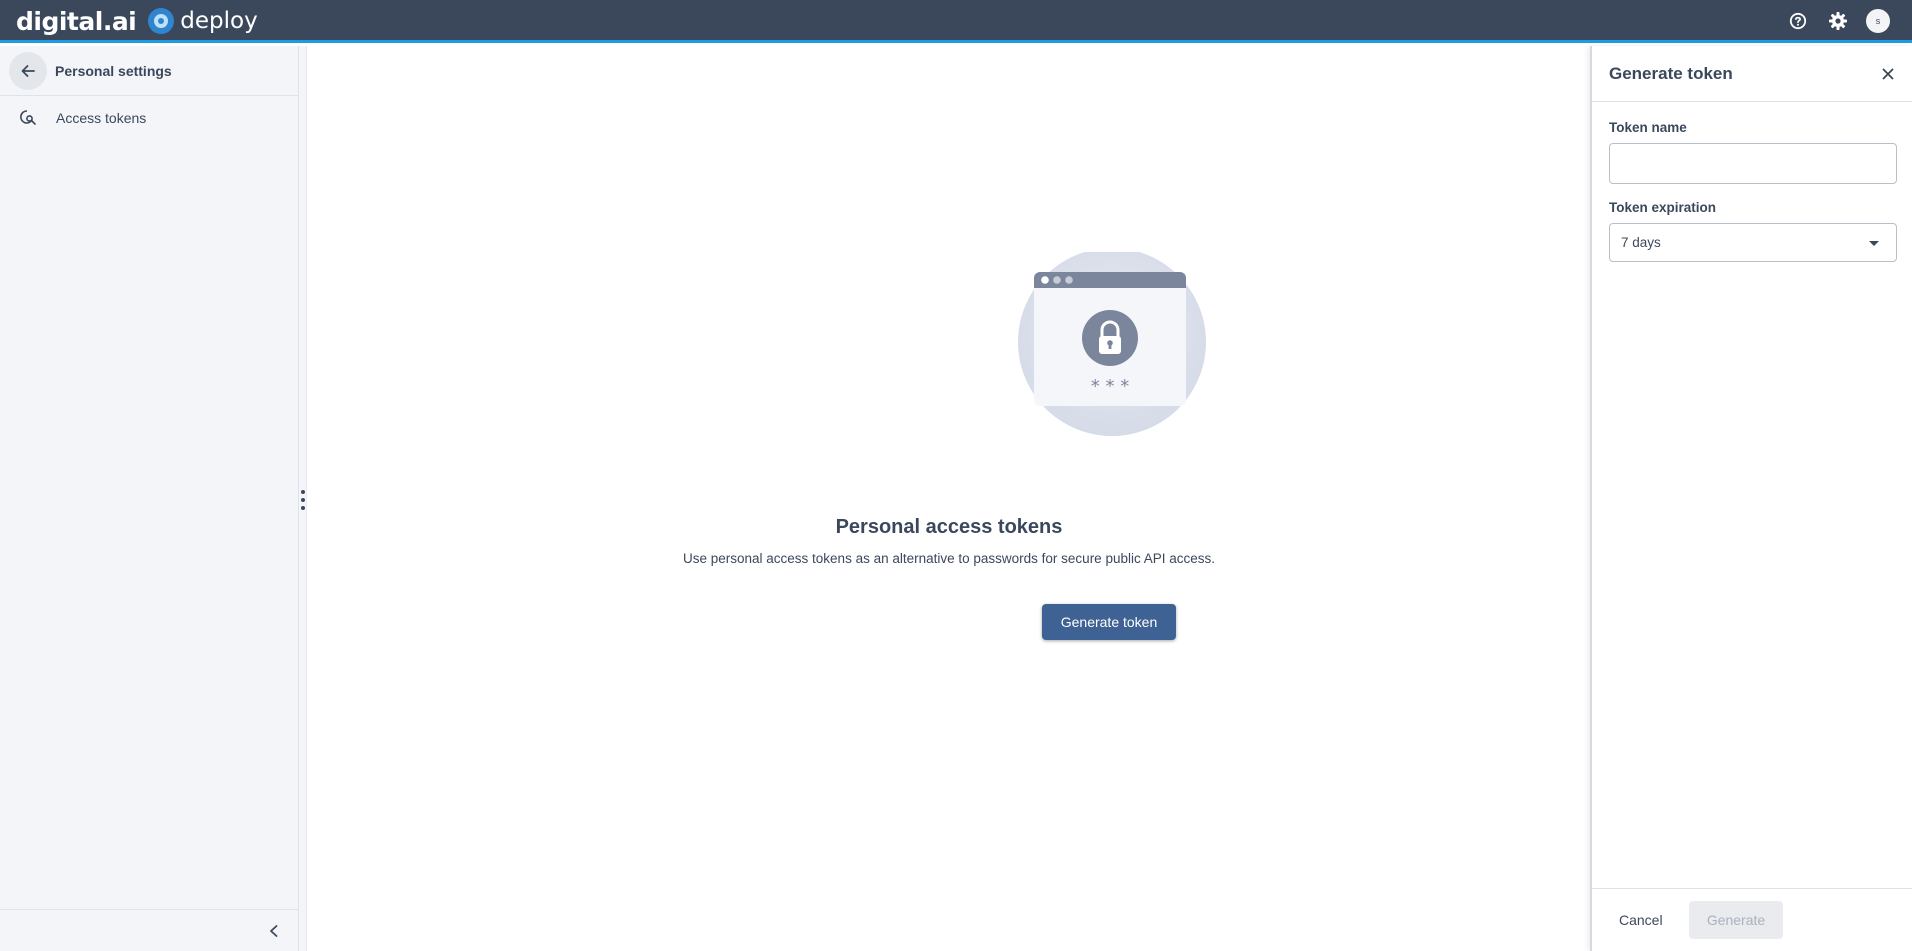  I want to click on product-name: deploy, so click(219, 21).